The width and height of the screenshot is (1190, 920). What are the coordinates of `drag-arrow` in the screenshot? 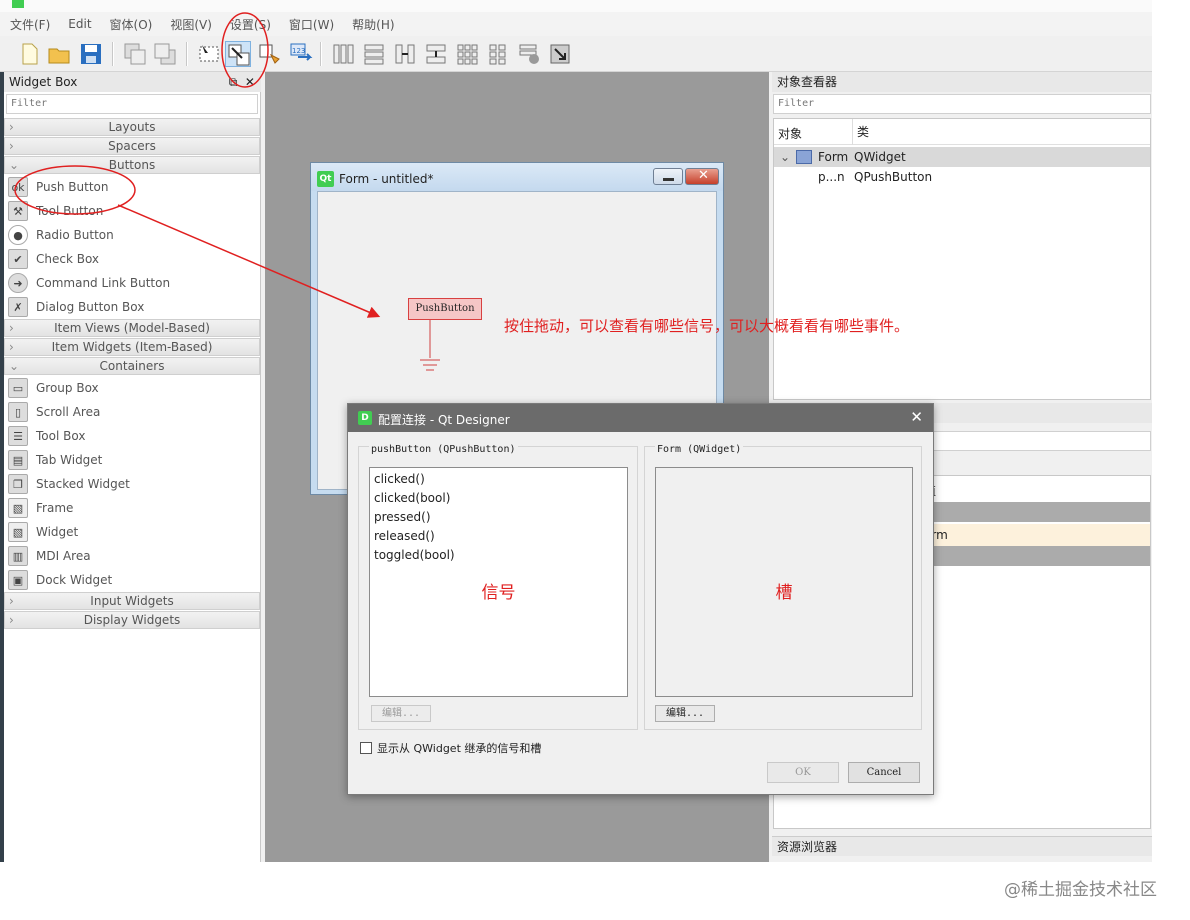 It's located at (249, 261).